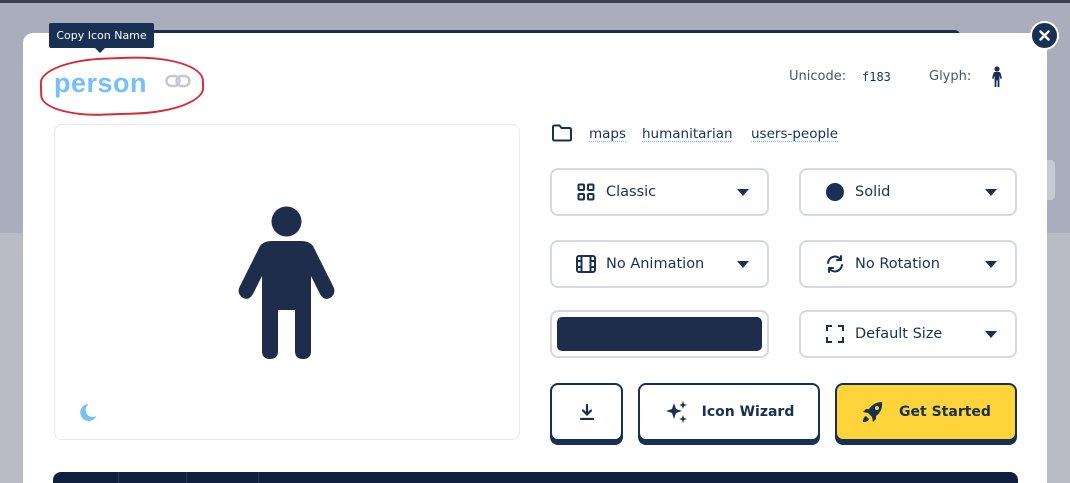  Describe the element at coordinates (748, 412) in the screenshot. I see `icon-wizard-label: Icon Wizard` at that location.